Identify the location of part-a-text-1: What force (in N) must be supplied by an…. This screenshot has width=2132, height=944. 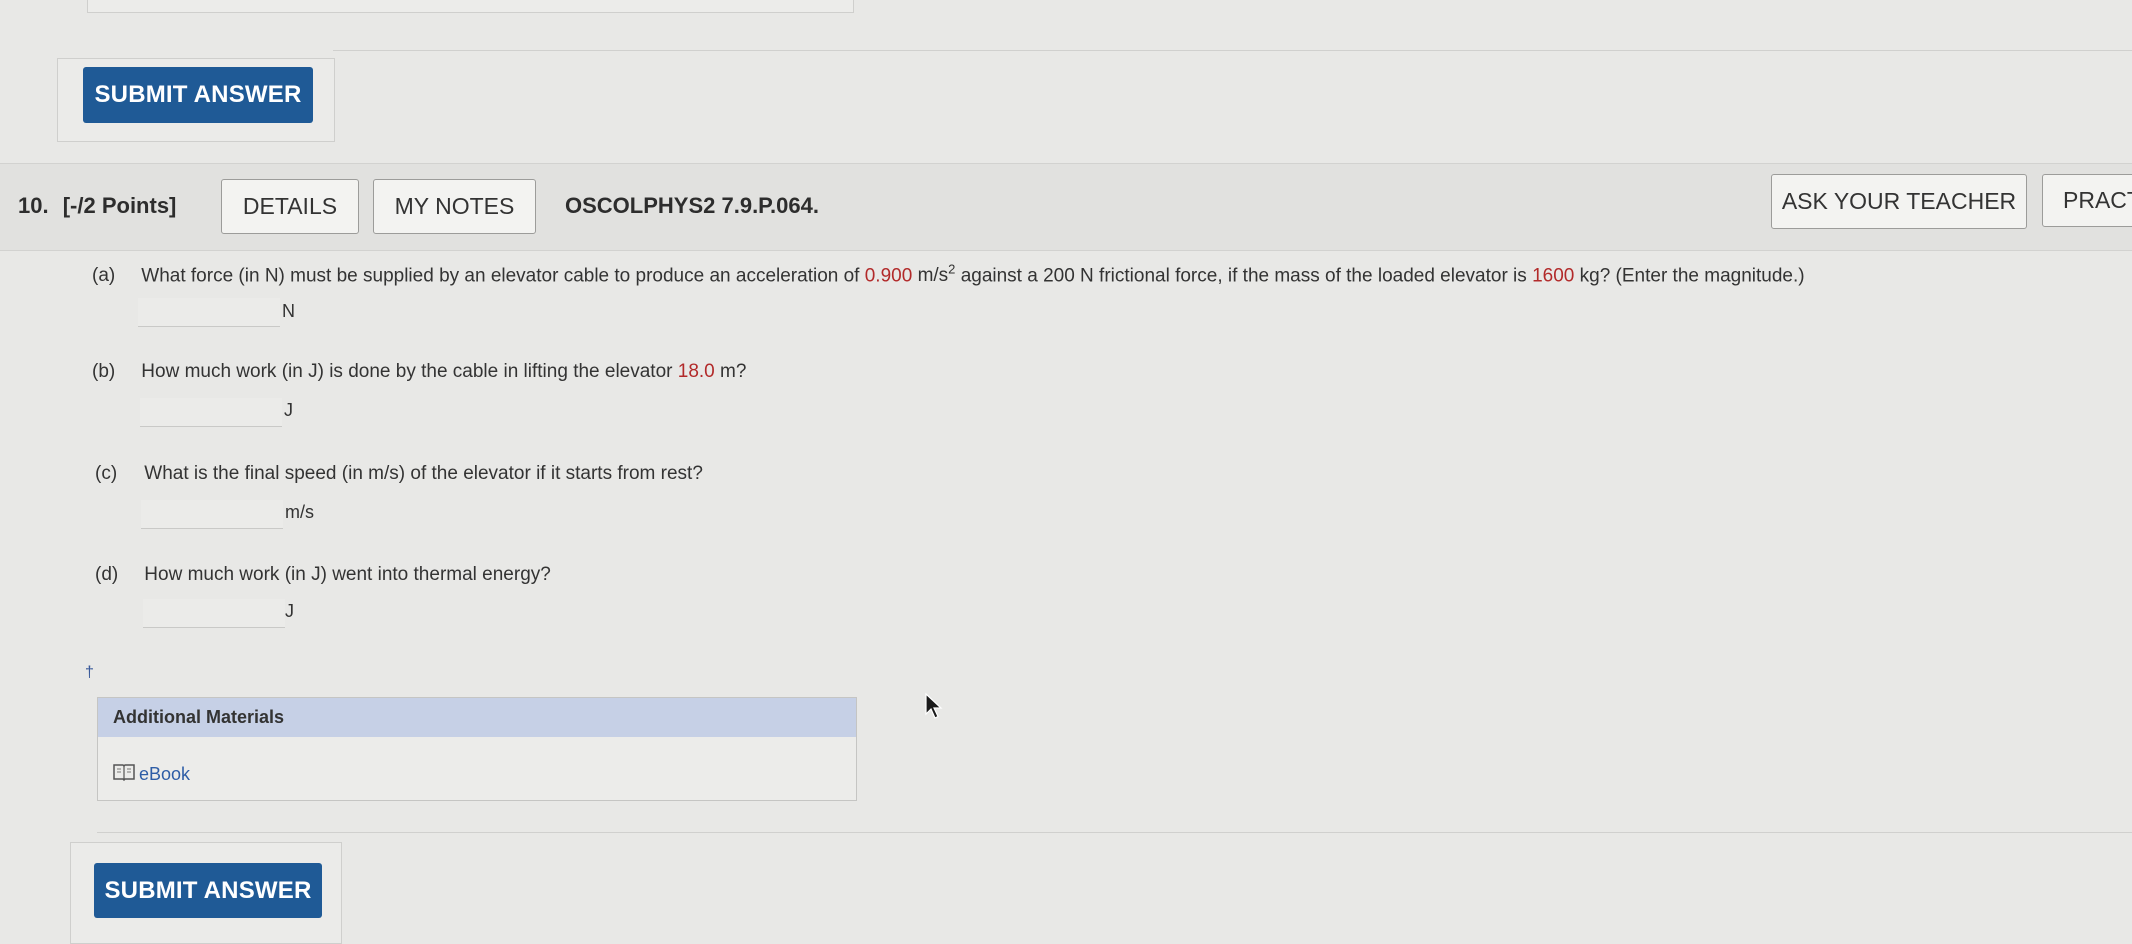
(500, 276).